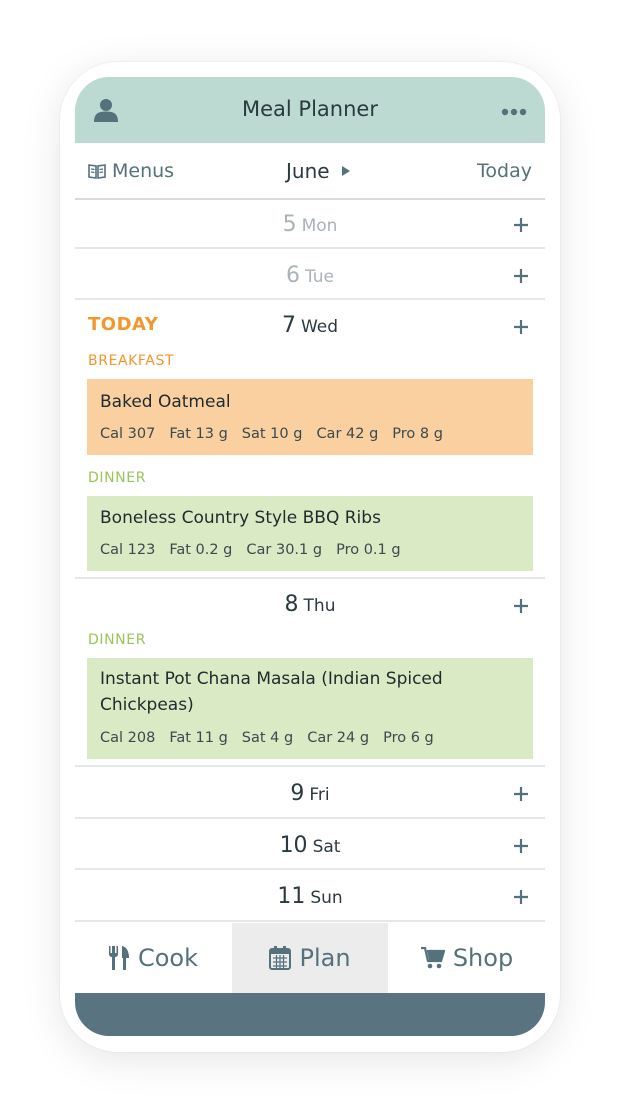 The height and width of the screenshot is (1117, 620). I want to click on day-name: Mon, so click(319, 226).